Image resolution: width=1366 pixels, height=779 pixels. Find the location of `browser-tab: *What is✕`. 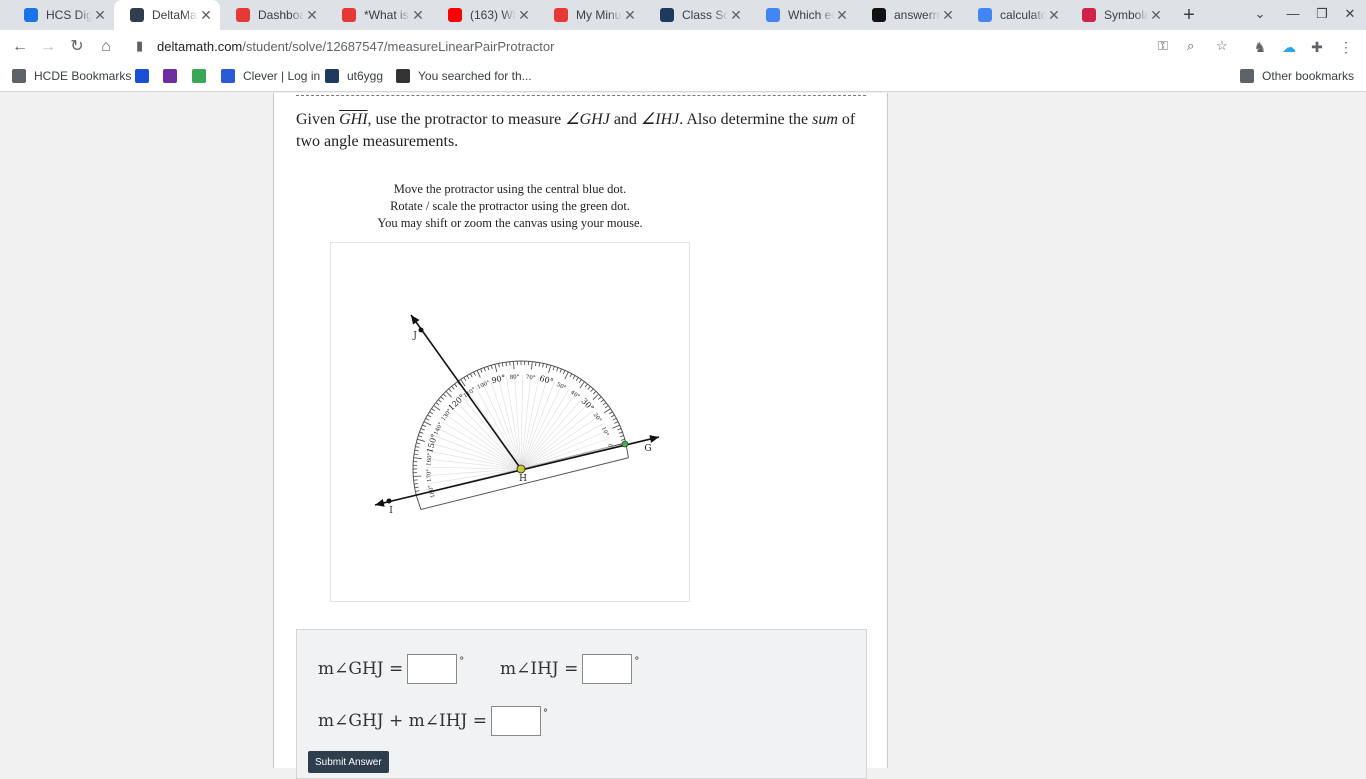

browser-tab: *What is✕ is located at coordinates (379, 15).